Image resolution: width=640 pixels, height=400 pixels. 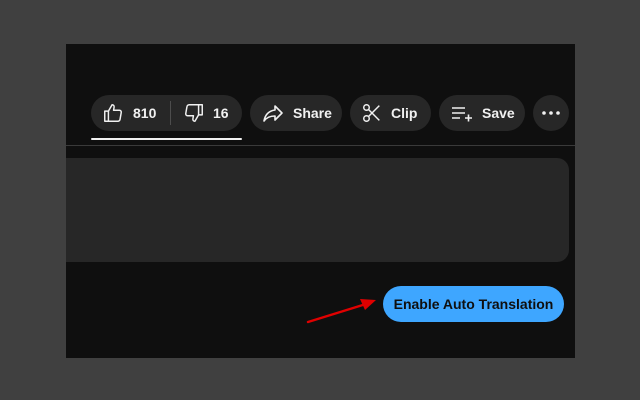 What do you see at coordinates (320, 145) in the screenshot?
I see `section-divider` at bounding box center [320, 145].